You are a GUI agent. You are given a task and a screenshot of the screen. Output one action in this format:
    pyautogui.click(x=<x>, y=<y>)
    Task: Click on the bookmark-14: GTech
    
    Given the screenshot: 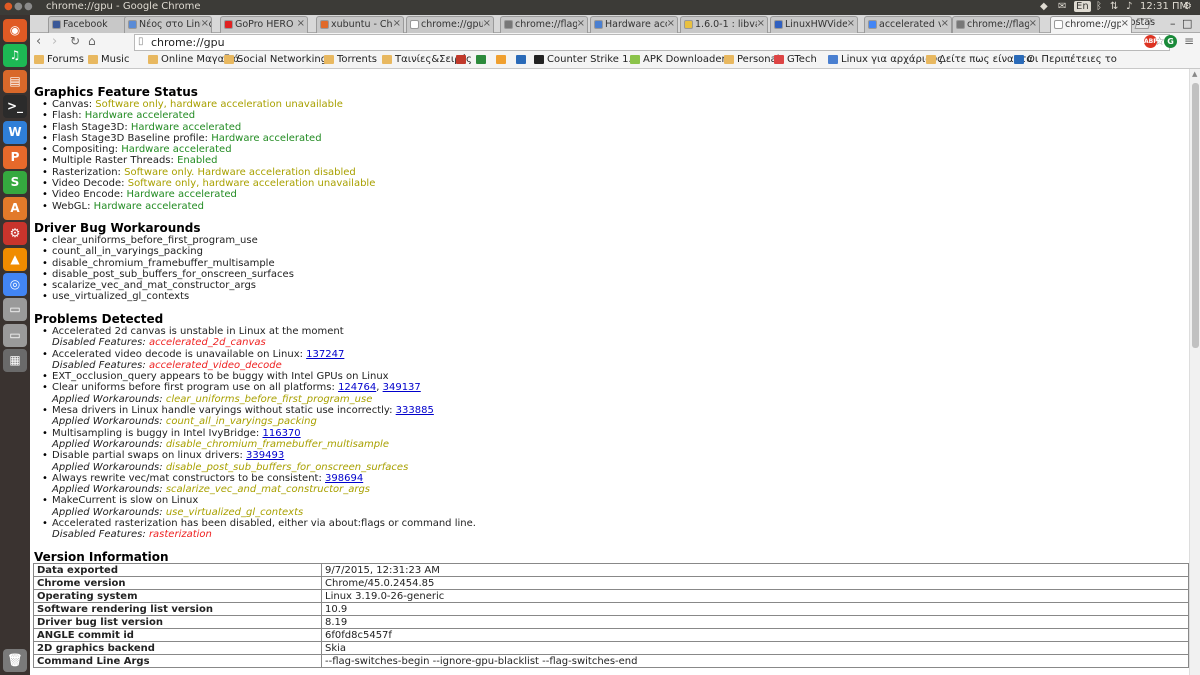 What is the action you would take?
    pyautogui.click(x=795, y=59)
    